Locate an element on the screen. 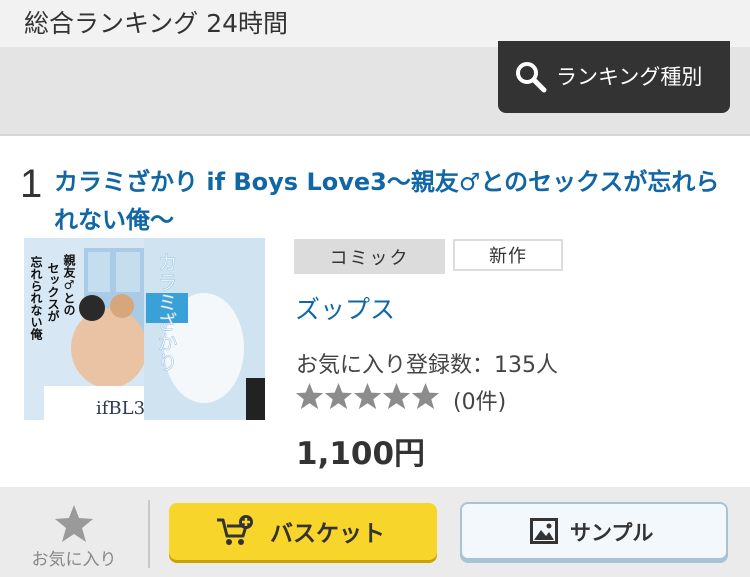 The image size is (750, 577). favorite-button: お気に入り is located at coordinates (74, 538).